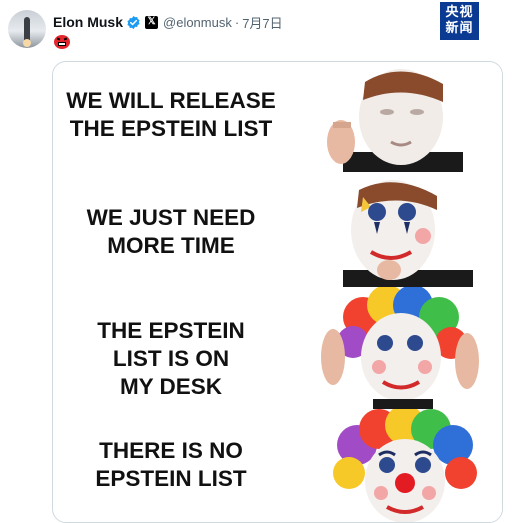 Image resolution: width=527 pixels, height=523 pixels. What do you see at coordinates (459, 28) in the screenshot?
I see `watermark-line: 新闻` at bounding box center [459, 28].